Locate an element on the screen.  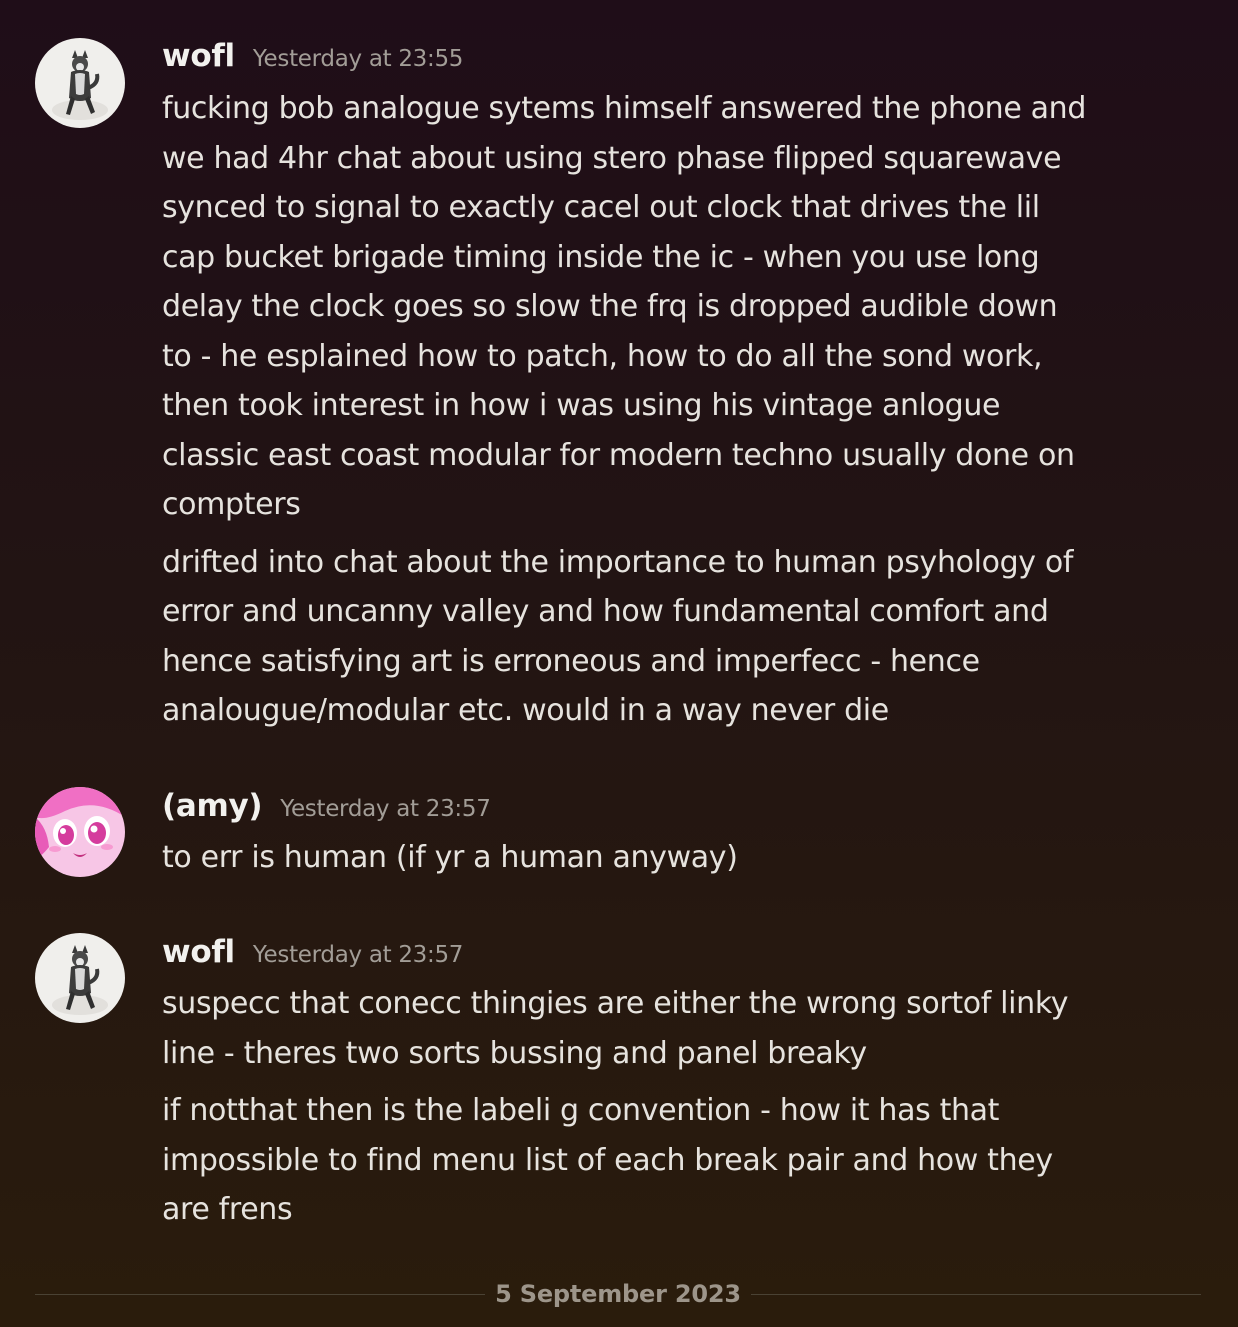
timestamp: Yesterday at 23:55 is located at coordinates (358, 59).